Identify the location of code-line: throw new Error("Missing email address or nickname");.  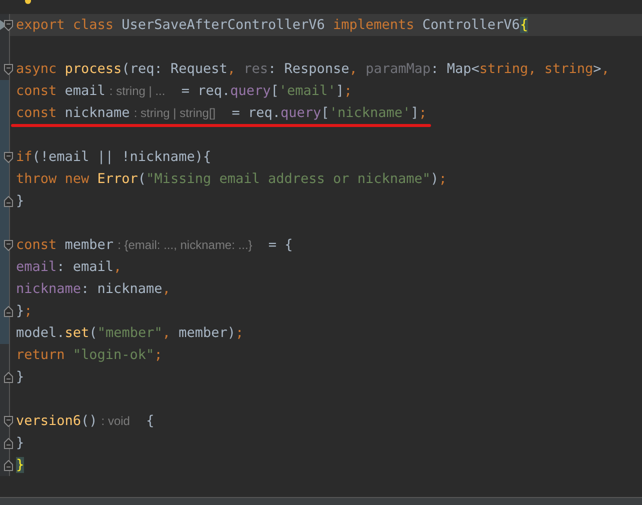
(231, 179).